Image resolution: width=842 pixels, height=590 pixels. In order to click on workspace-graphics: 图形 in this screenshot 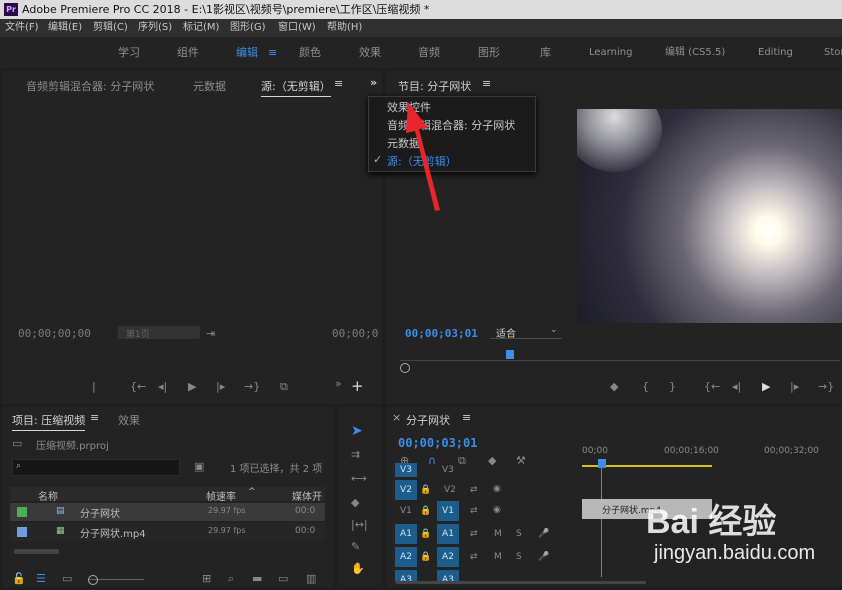, I will do `click(489, 52)`.